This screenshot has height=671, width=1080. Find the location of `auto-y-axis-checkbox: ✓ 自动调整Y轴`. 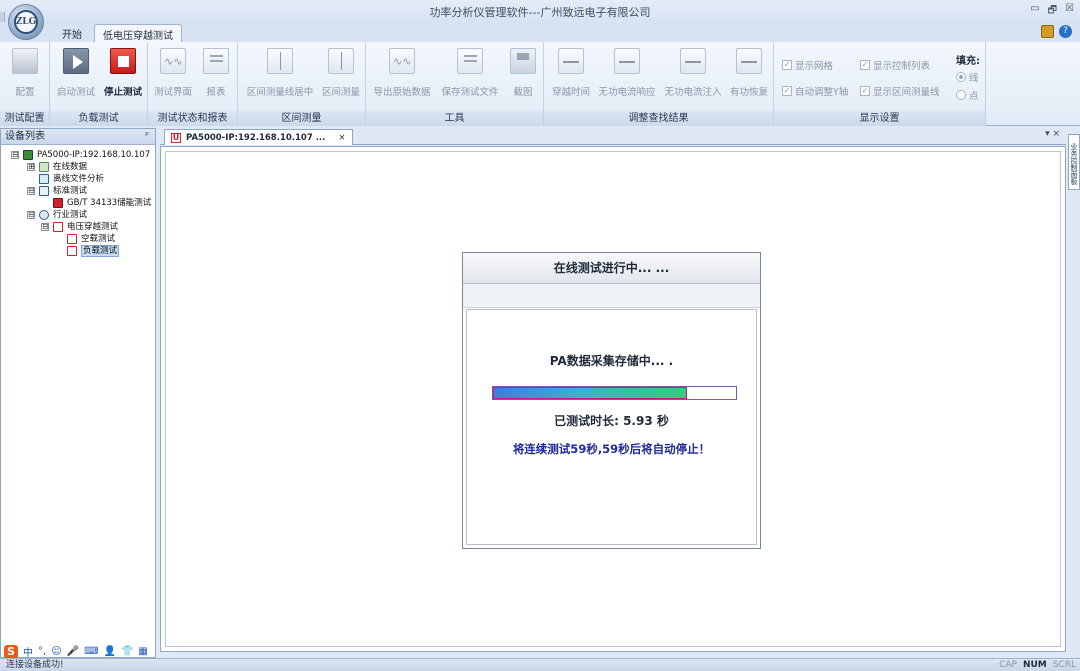

auto-y-axis-checkbox: ✓ 自动调整Y轴 is located at coordinates (815, 91).